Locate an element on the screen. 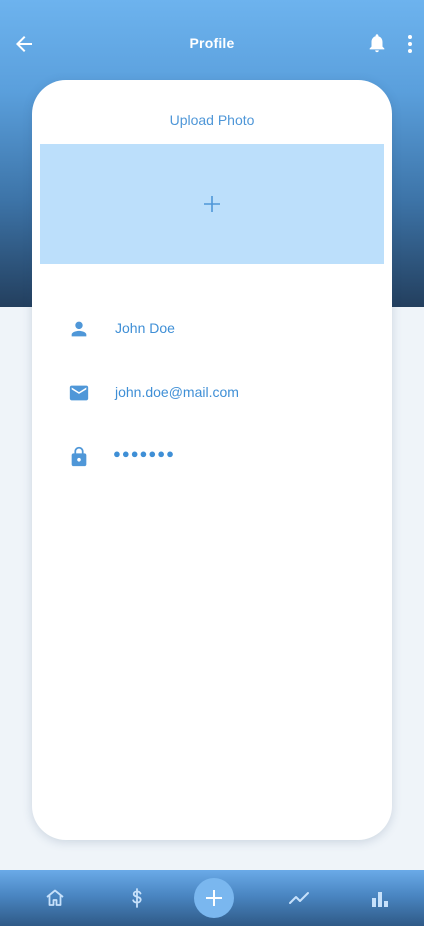 This screenshot has width=424, height=926. password-field: ●●●●●●● is located at coordinates (218, 456).